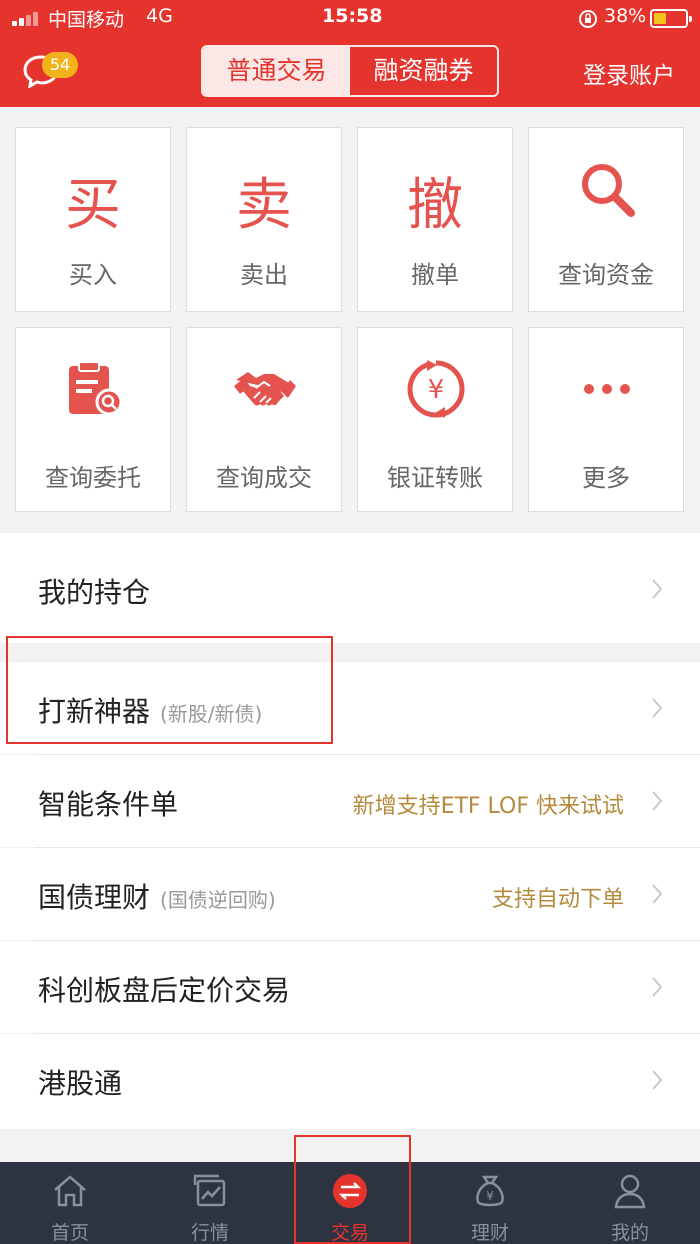  I want to click on home-icon, so click(70, 1191).